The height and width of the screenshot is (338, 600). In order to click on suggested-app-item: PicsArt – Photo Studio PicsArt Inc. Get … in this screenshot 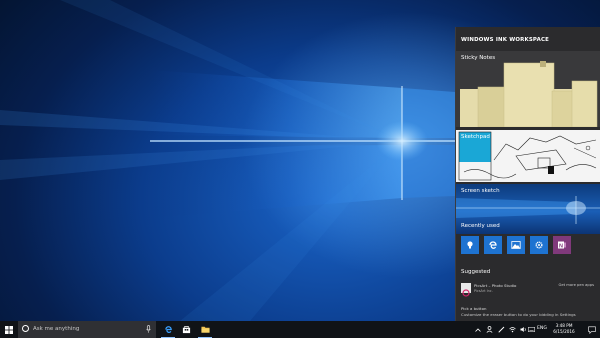, I will do `click(528, 291)`.